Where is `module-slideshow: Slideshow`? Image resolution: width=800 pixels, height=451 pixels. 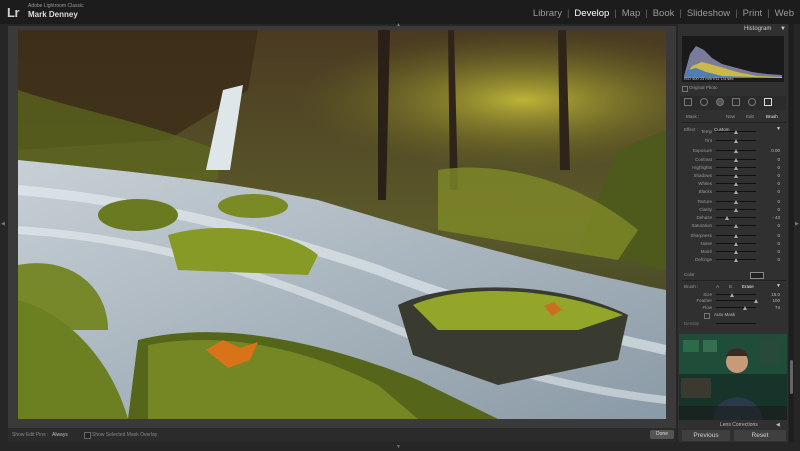 module-slideshow: Slideshow is located at coordinates (708, 13).